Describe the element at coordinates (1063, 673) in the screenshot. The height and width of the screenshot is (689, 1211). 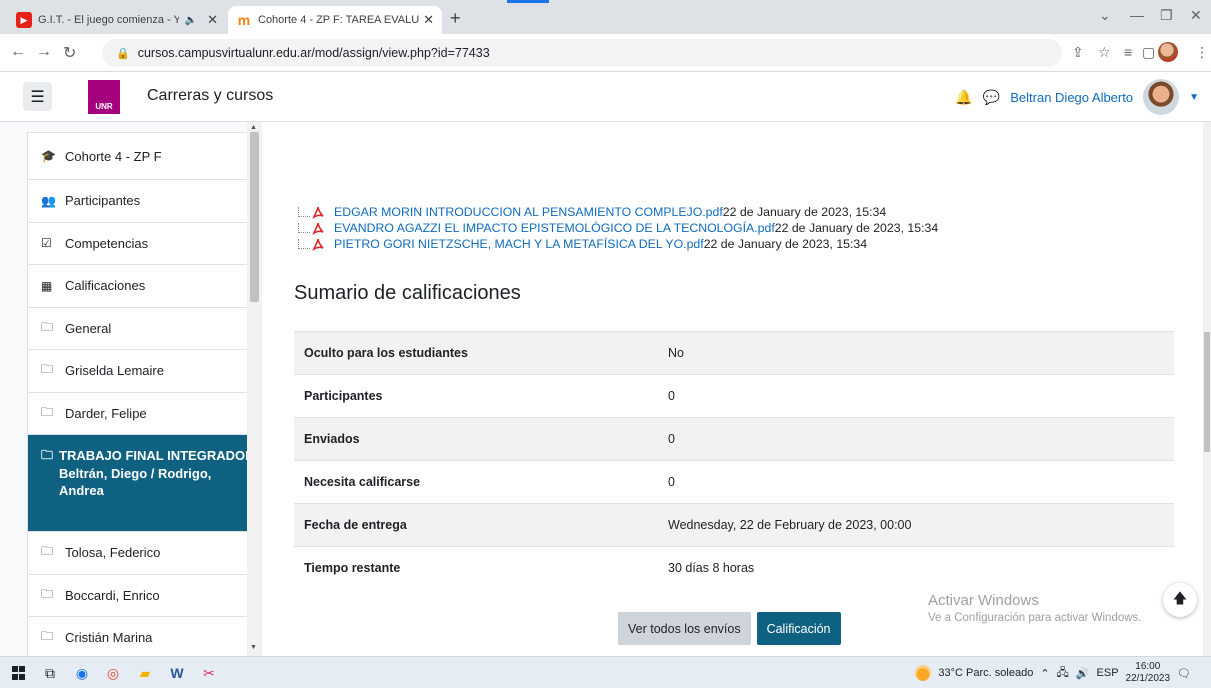
I see `network-icon: 🖧` at that location.